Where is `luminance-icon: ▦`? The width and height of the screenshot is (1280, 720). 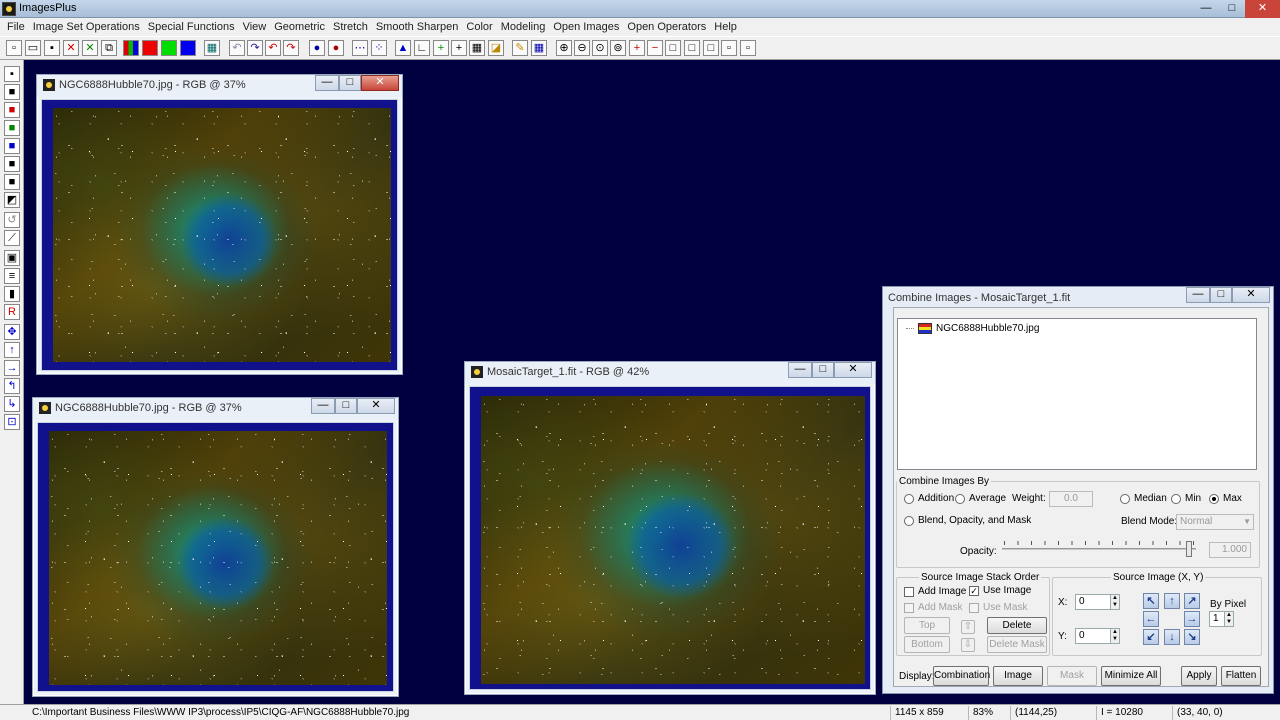 luminance-icon: ▦ is located at coordinates (212, 48).